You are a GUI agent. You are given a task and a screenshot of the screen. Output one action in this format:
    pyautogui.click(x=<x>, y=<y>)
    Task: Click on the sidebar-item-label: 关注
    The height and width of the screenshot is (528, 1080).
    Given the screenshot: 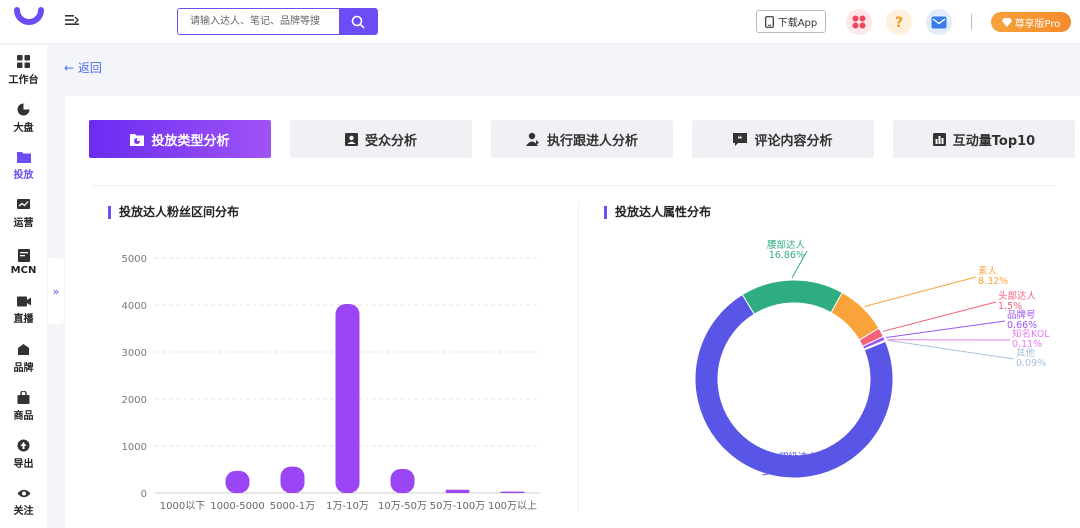 What is the action you would take?
    pyautogui.click(x=23, y=511)
    